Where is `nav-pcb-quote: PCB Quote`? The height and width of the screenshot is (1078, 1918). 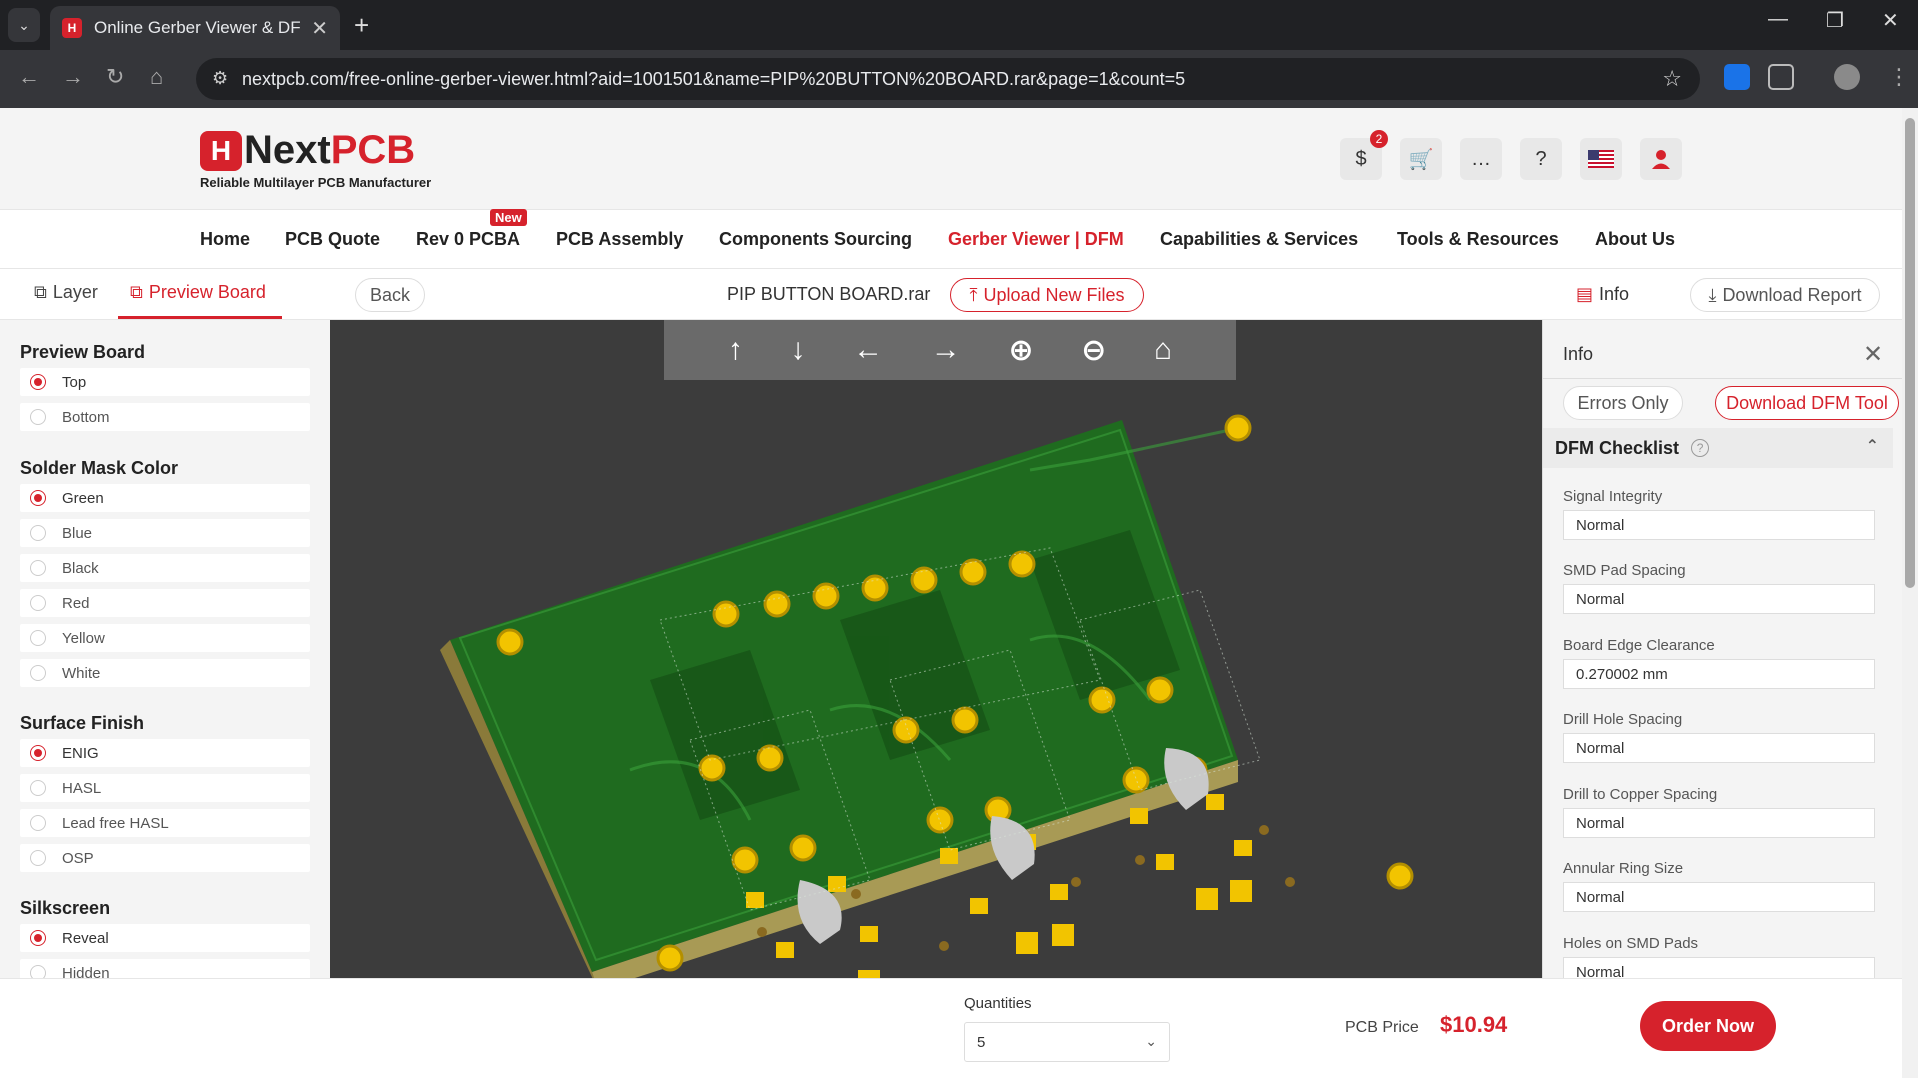
nav-pcb-quote: PCB Quote is located at coordinates (332, 239).